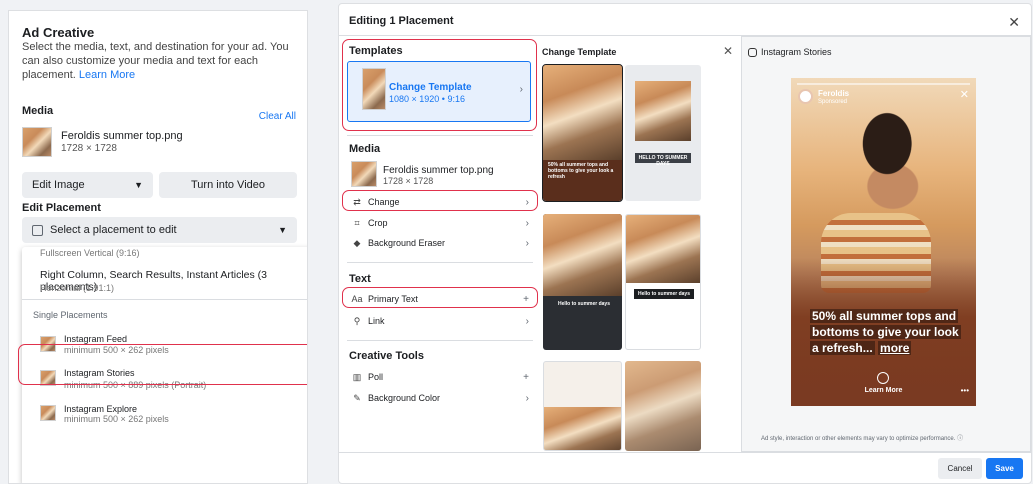  What do you see at coordinates (752, 52) in the screenshot?
I see `instagram-icon` at bounding box center [752, 52].